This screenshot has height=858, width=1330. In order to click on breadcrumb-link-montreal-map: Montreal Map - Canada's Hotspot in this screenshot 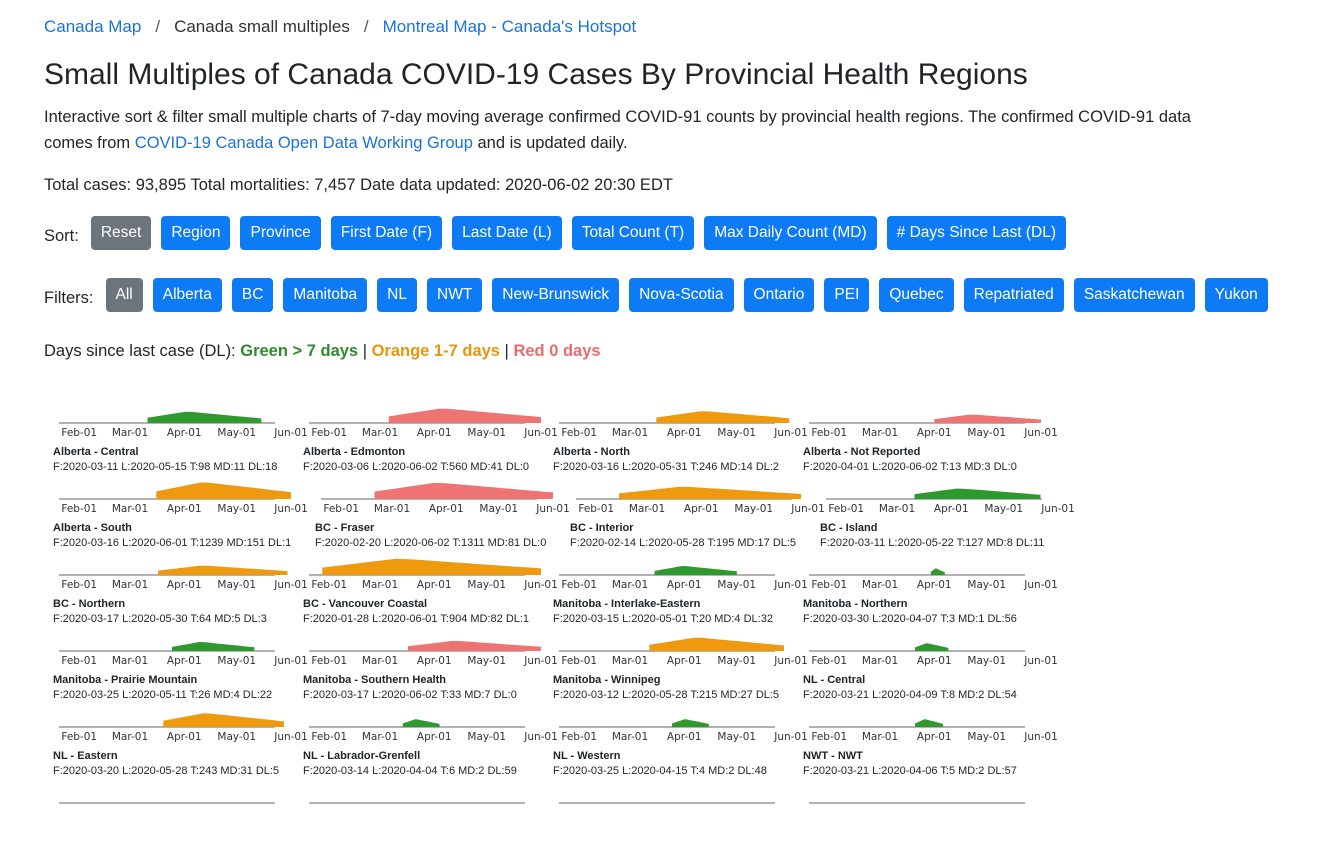, I will do `click(510, 26)`.